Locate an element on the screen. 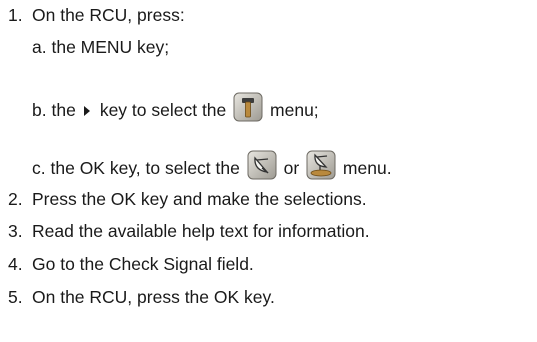 Image resolution: width=537 pixels, height=342 pixels. substep-b: b. the key to select the menu; is located at coordinates (175, 107).